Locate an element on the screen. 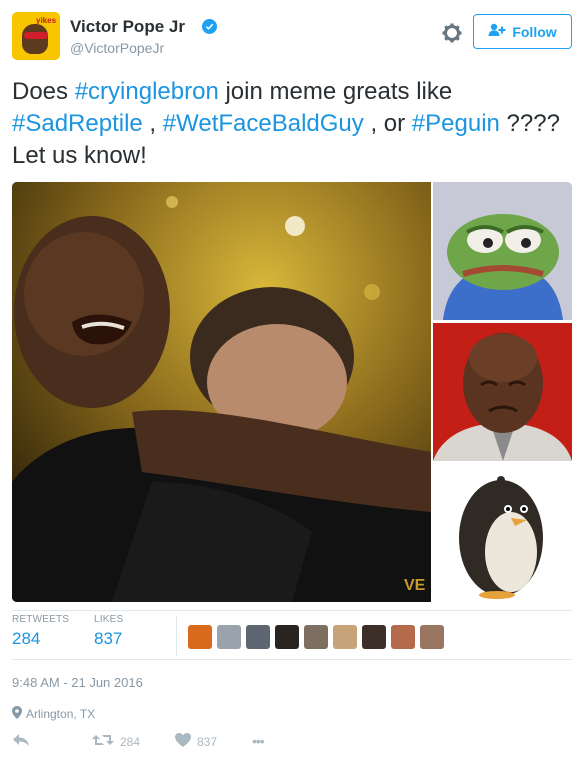  retweets-stat: RETWEETS 284 is located at coordinates (40, 631).